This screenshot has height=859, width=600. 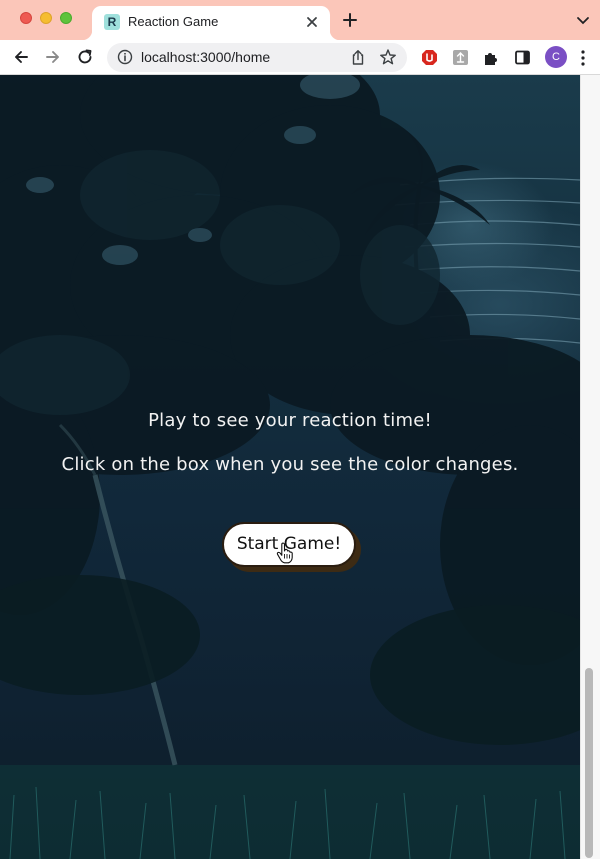 What do you see at coordinates (46, 18) in the screenshot?
I see `minimize-window-button` at bounding box center [46, 18].